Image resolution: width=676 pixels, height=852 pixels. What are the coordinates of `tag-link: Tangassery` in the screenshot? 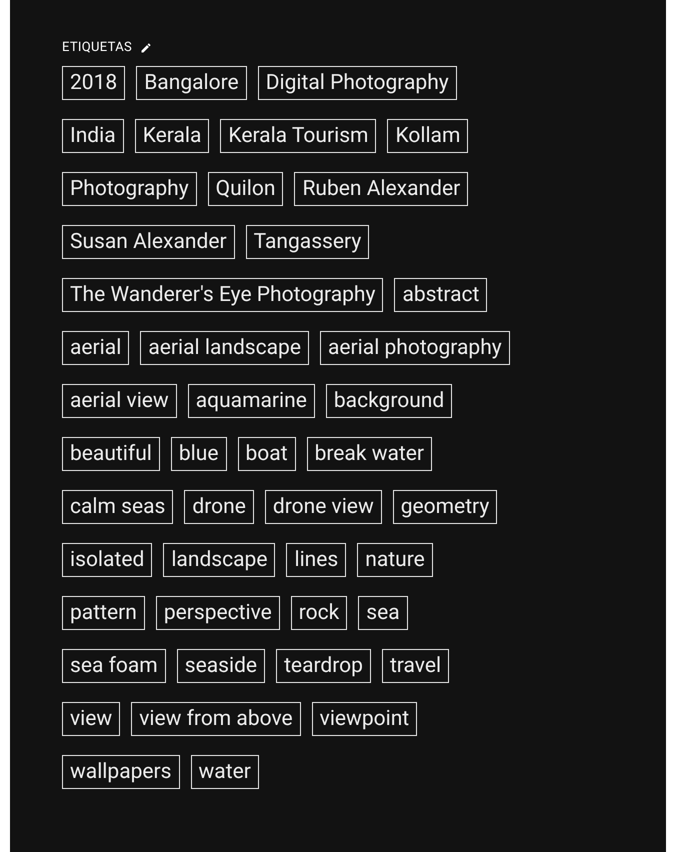 It's located at (308, 241).